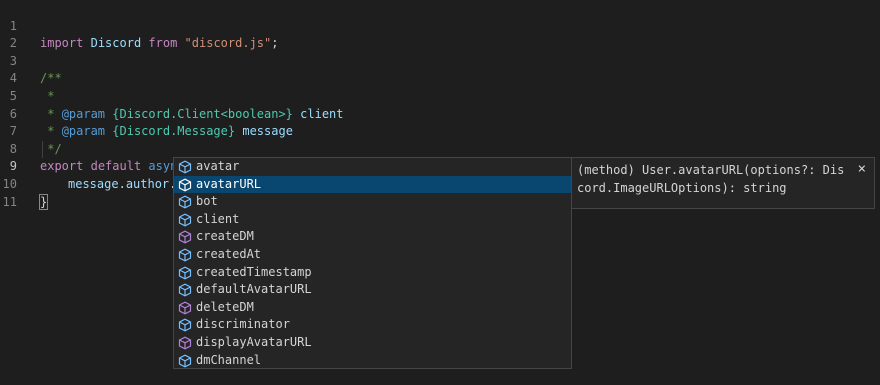 The height and width of the screenshot is (385, 880). I want to click on suggestion-item: avatarURL, so click(372, 184).